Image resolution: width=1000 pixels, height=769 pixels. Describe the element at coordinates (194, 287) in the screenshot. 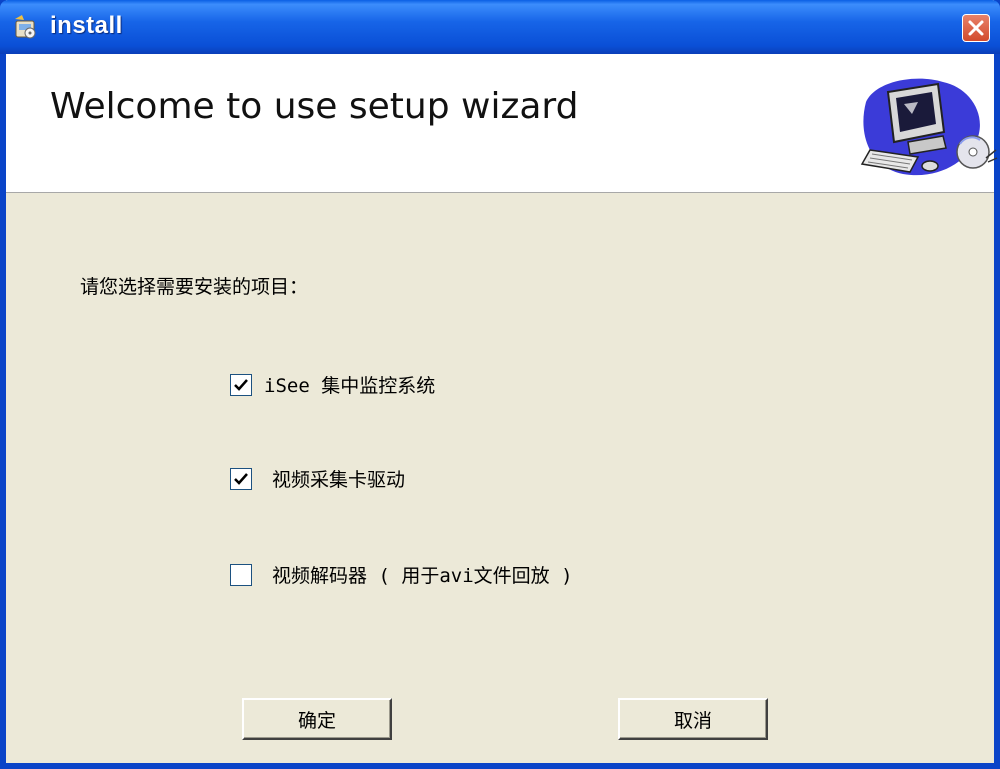

I see `selection-prompt: 请您选择需要安装的项目：` at that location.